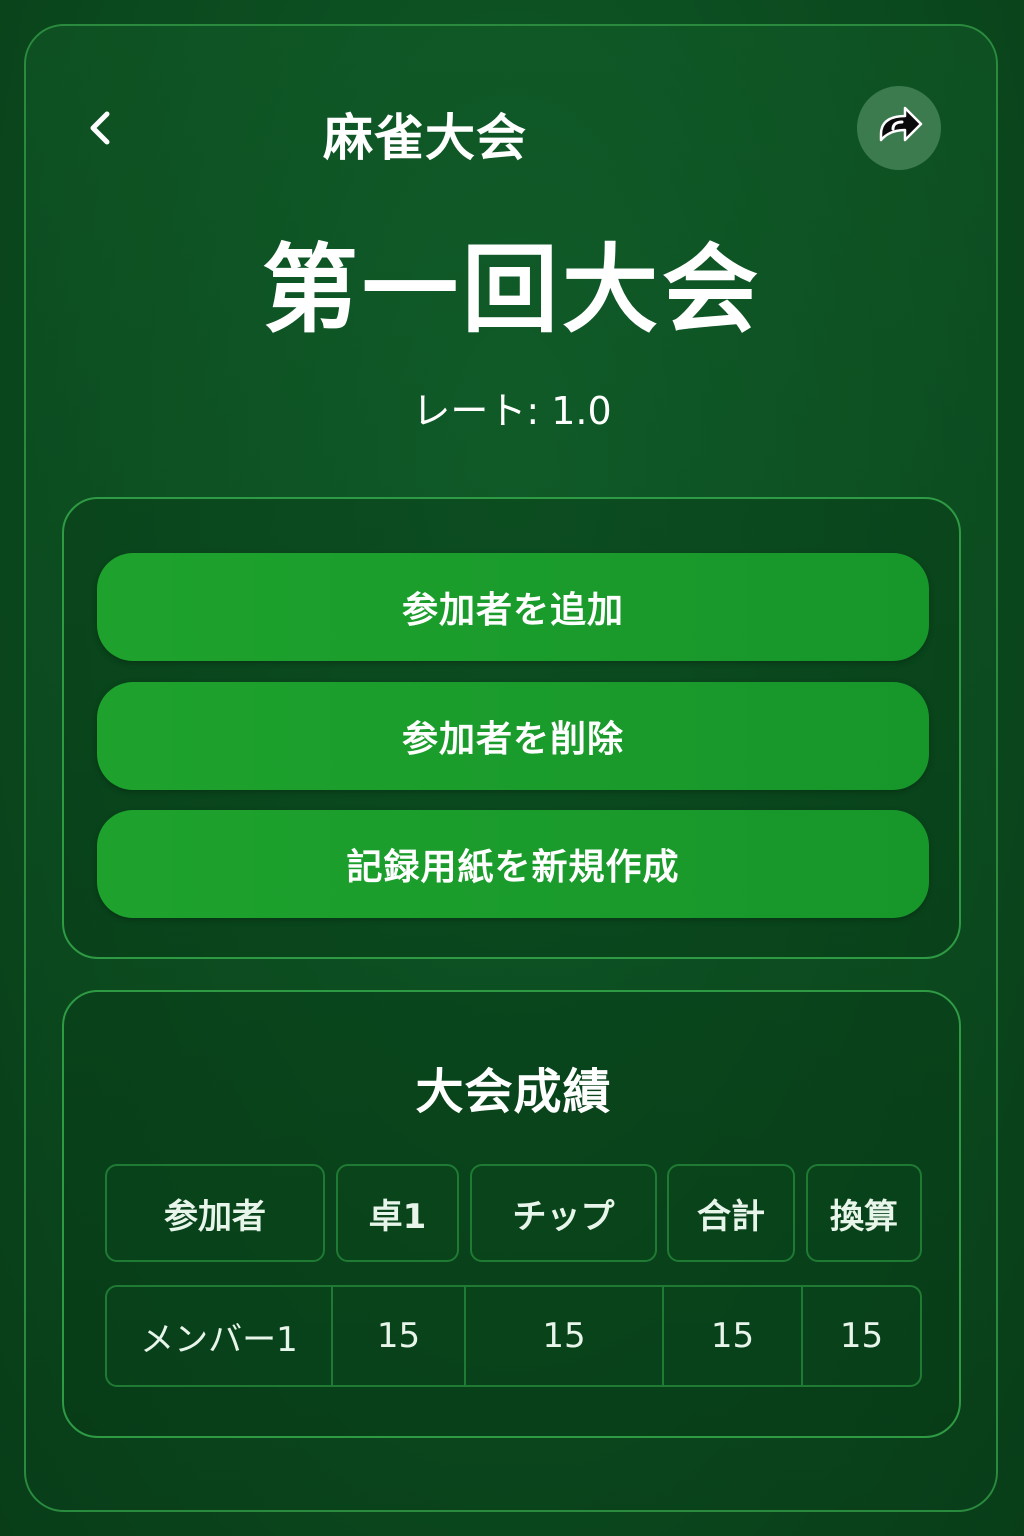  What do you see at coordinates (220, 1336) in the screenshot?
I see `row-participant-cell: メンバー1` at bounding box center [220, 1336].